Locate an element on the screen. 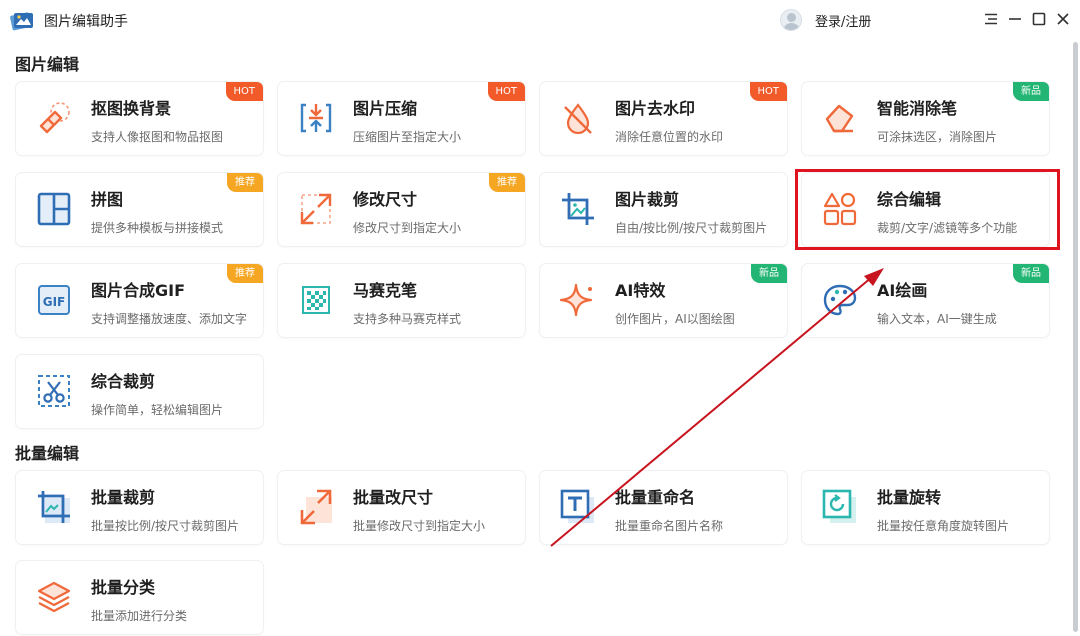 The width and height of the screenshot is (1080, 636). layers-icon is located at coordinates (54, 597).